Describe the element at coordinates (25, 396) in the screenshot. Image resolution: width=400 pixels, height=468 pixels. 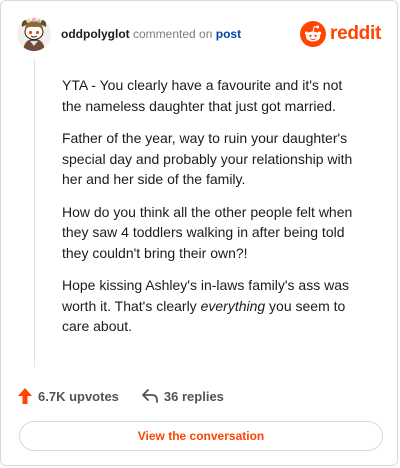
I see `upvote-arrow-icon` at that location.